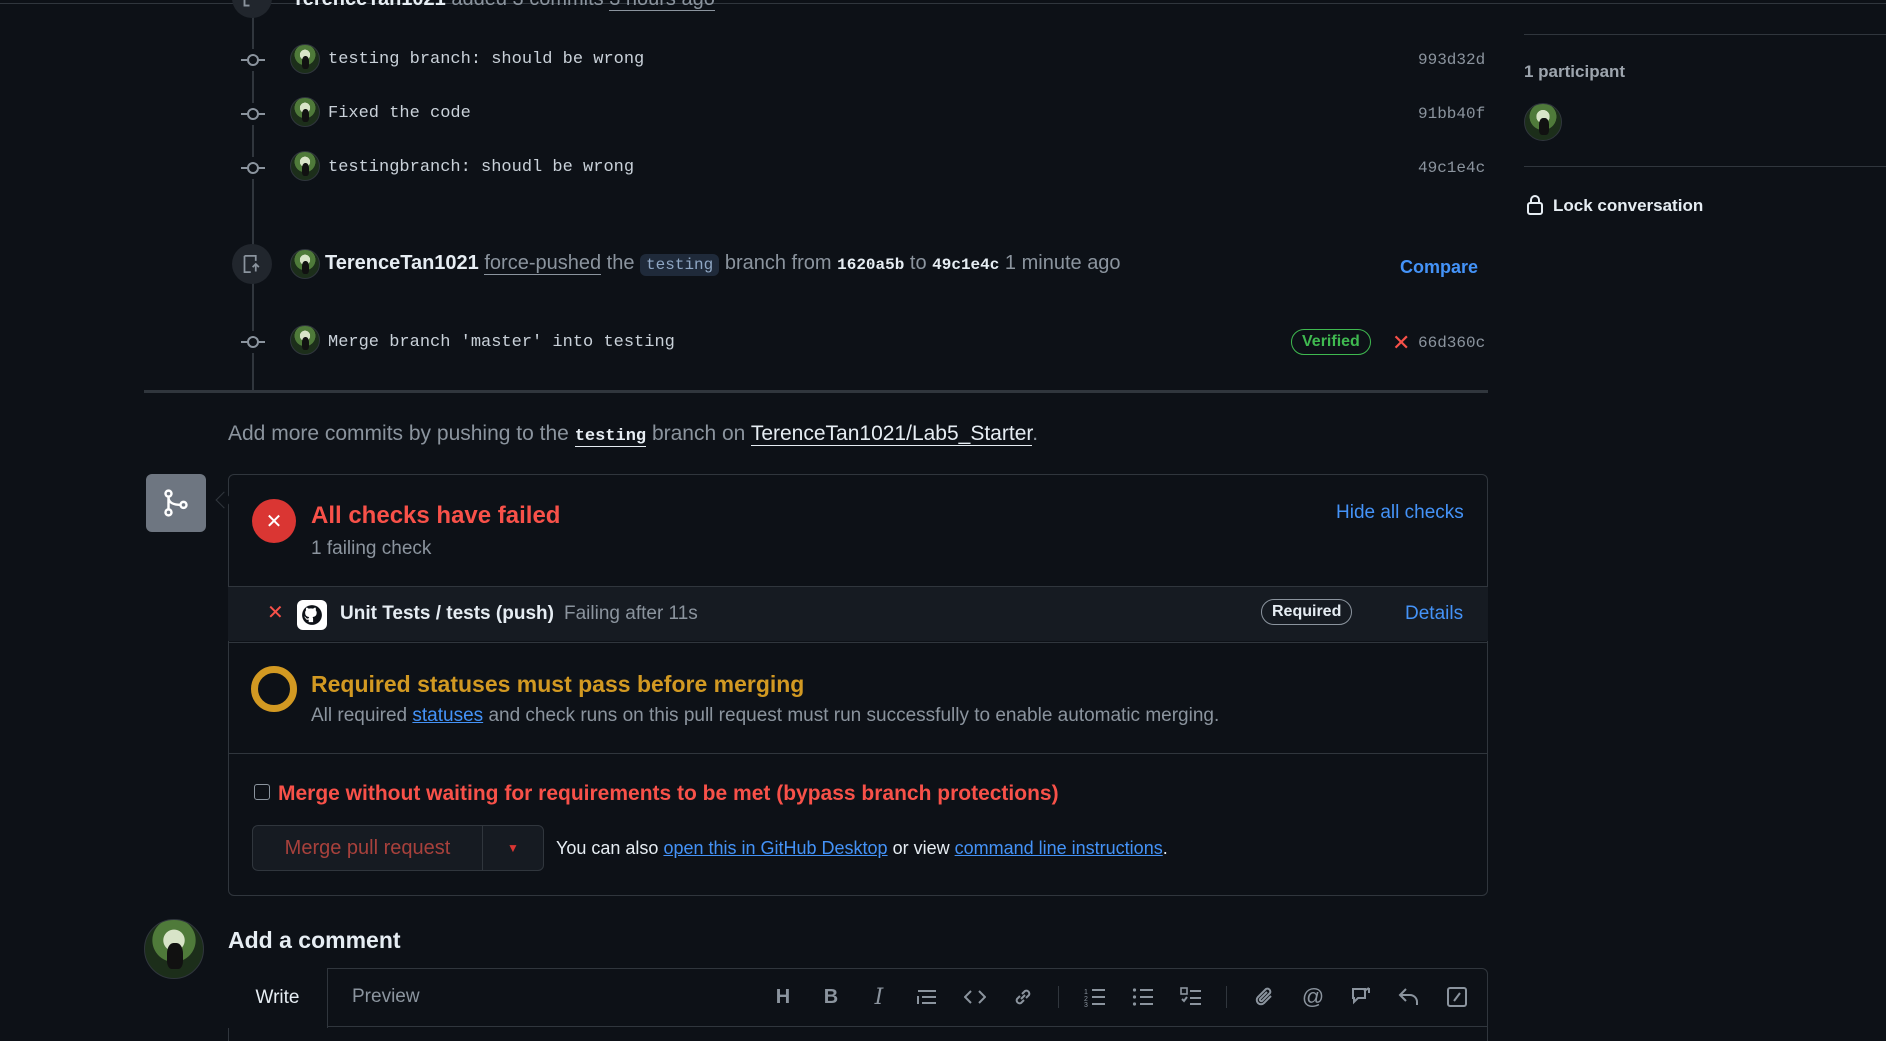 The height and width of the screenshot is (1041, 1886). What do you see at coordinates (402, 263) in the screenshot?
I see `force-push-author: TerenceTan1021` at bounding box center [402, 263].